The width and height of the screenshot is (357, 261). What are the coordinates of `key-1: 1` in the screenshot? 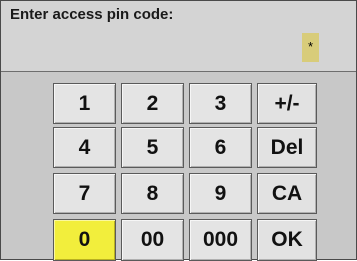 It's located at (84, 103).